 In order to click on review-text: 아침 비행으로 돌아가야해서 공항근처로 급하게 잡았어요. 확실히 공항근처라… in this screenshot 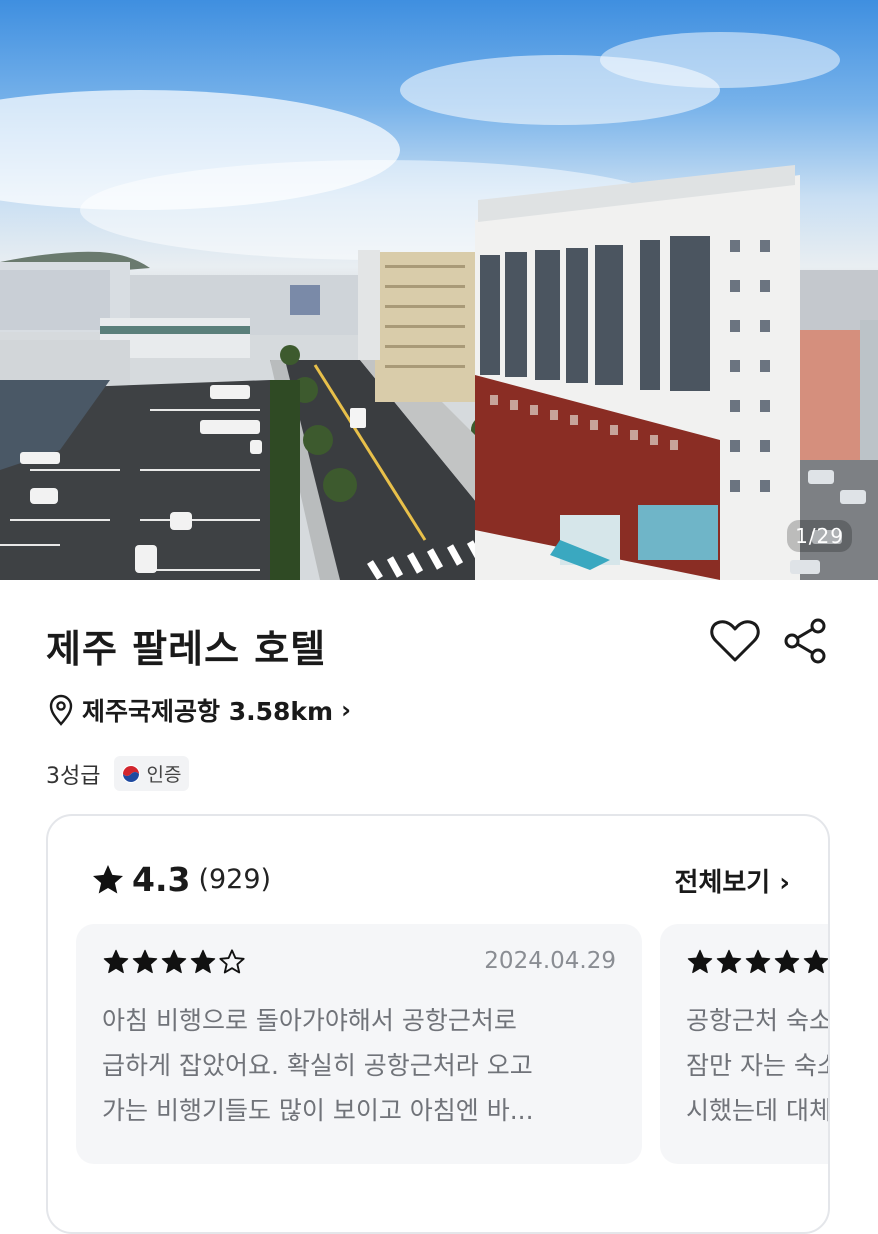, I will do `click(362, 1065)`.